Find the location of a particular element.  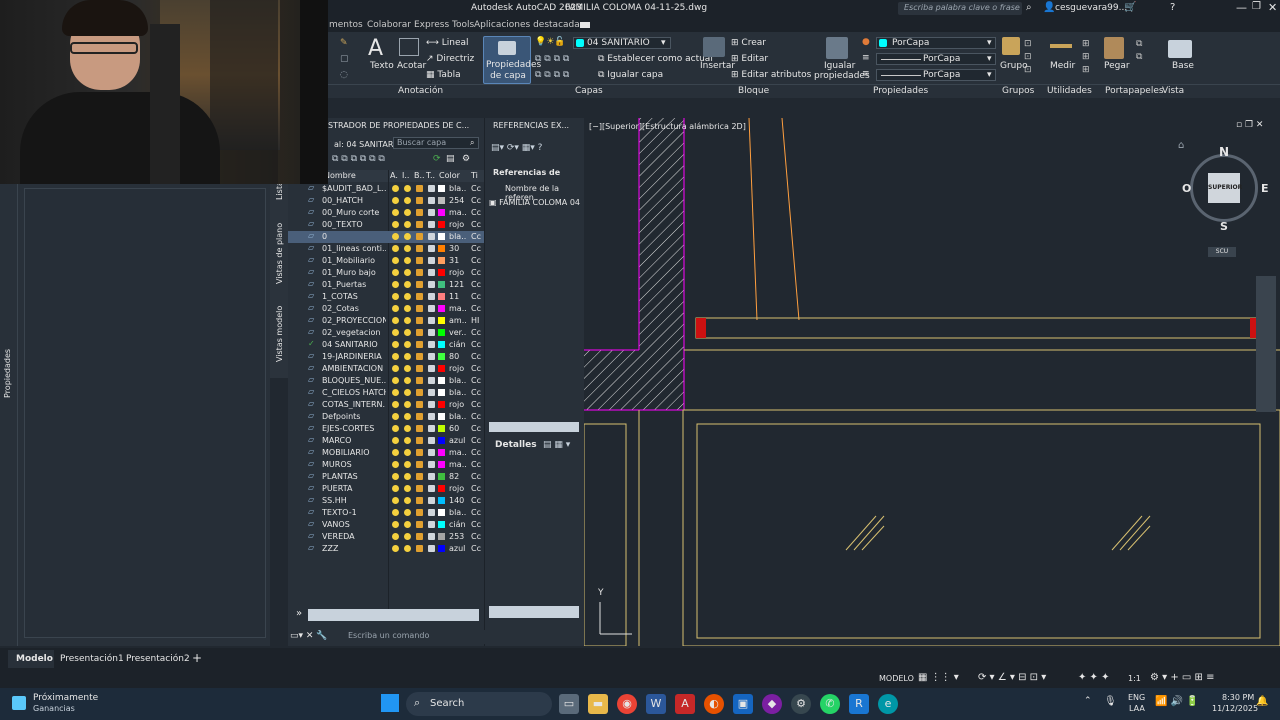

command-input: Escriba un comando is located at coordinates (388, 635).